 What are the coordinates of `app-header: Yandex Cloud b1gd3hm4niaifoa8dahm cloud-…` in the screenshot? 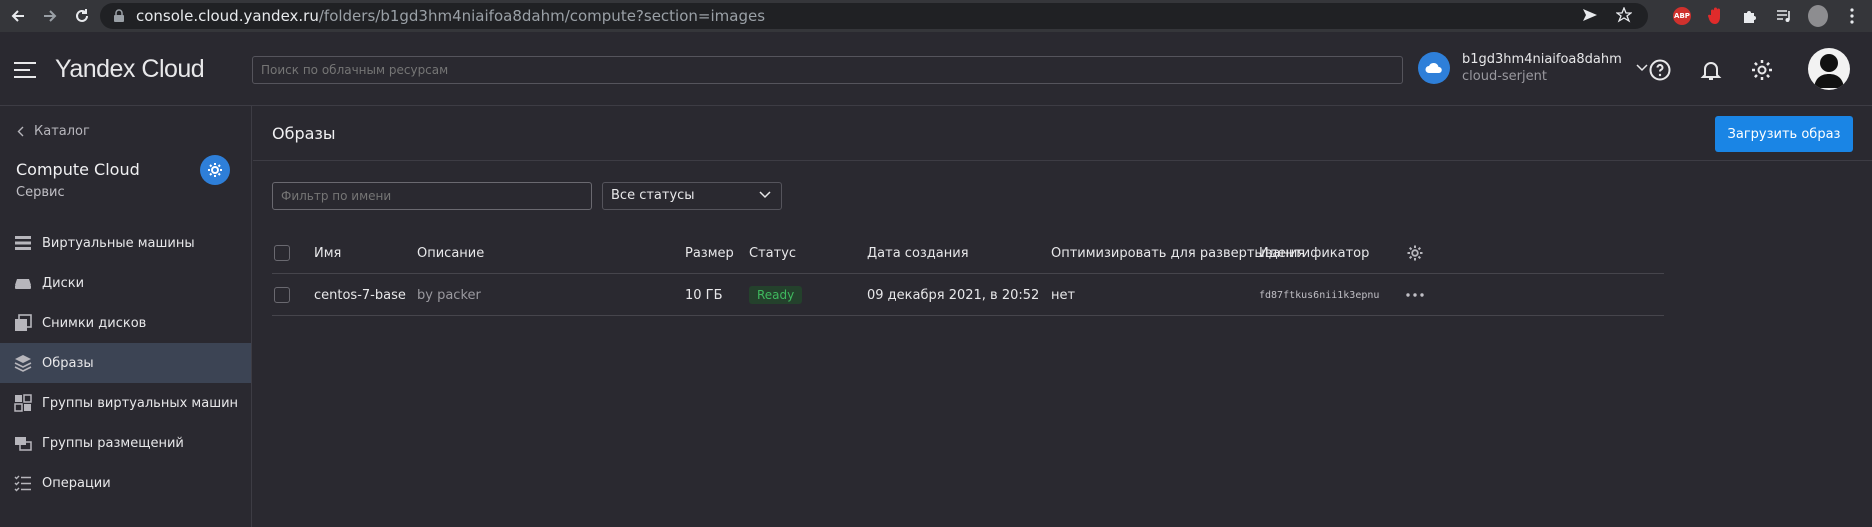 It's located at (936, 69).